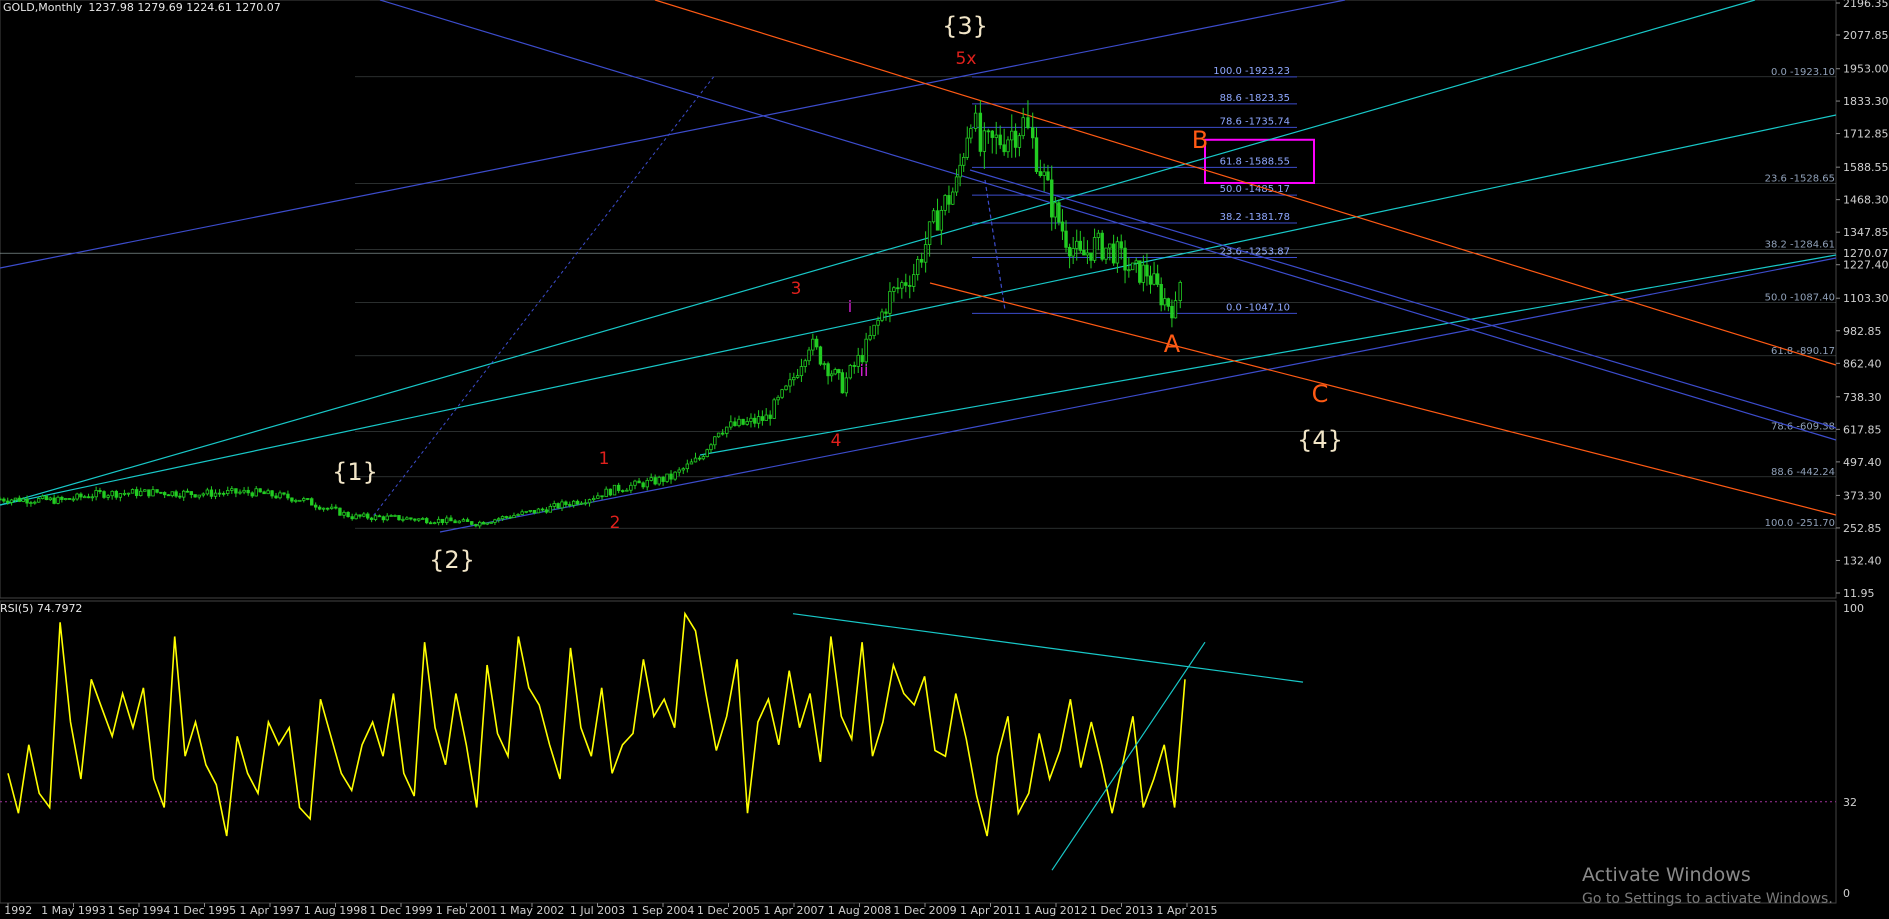 Image resolution: width=1889 pixels, height=919 pixels. I want to click on fib-inner-label: 100.0 -1923.23, so click(1251, 71).